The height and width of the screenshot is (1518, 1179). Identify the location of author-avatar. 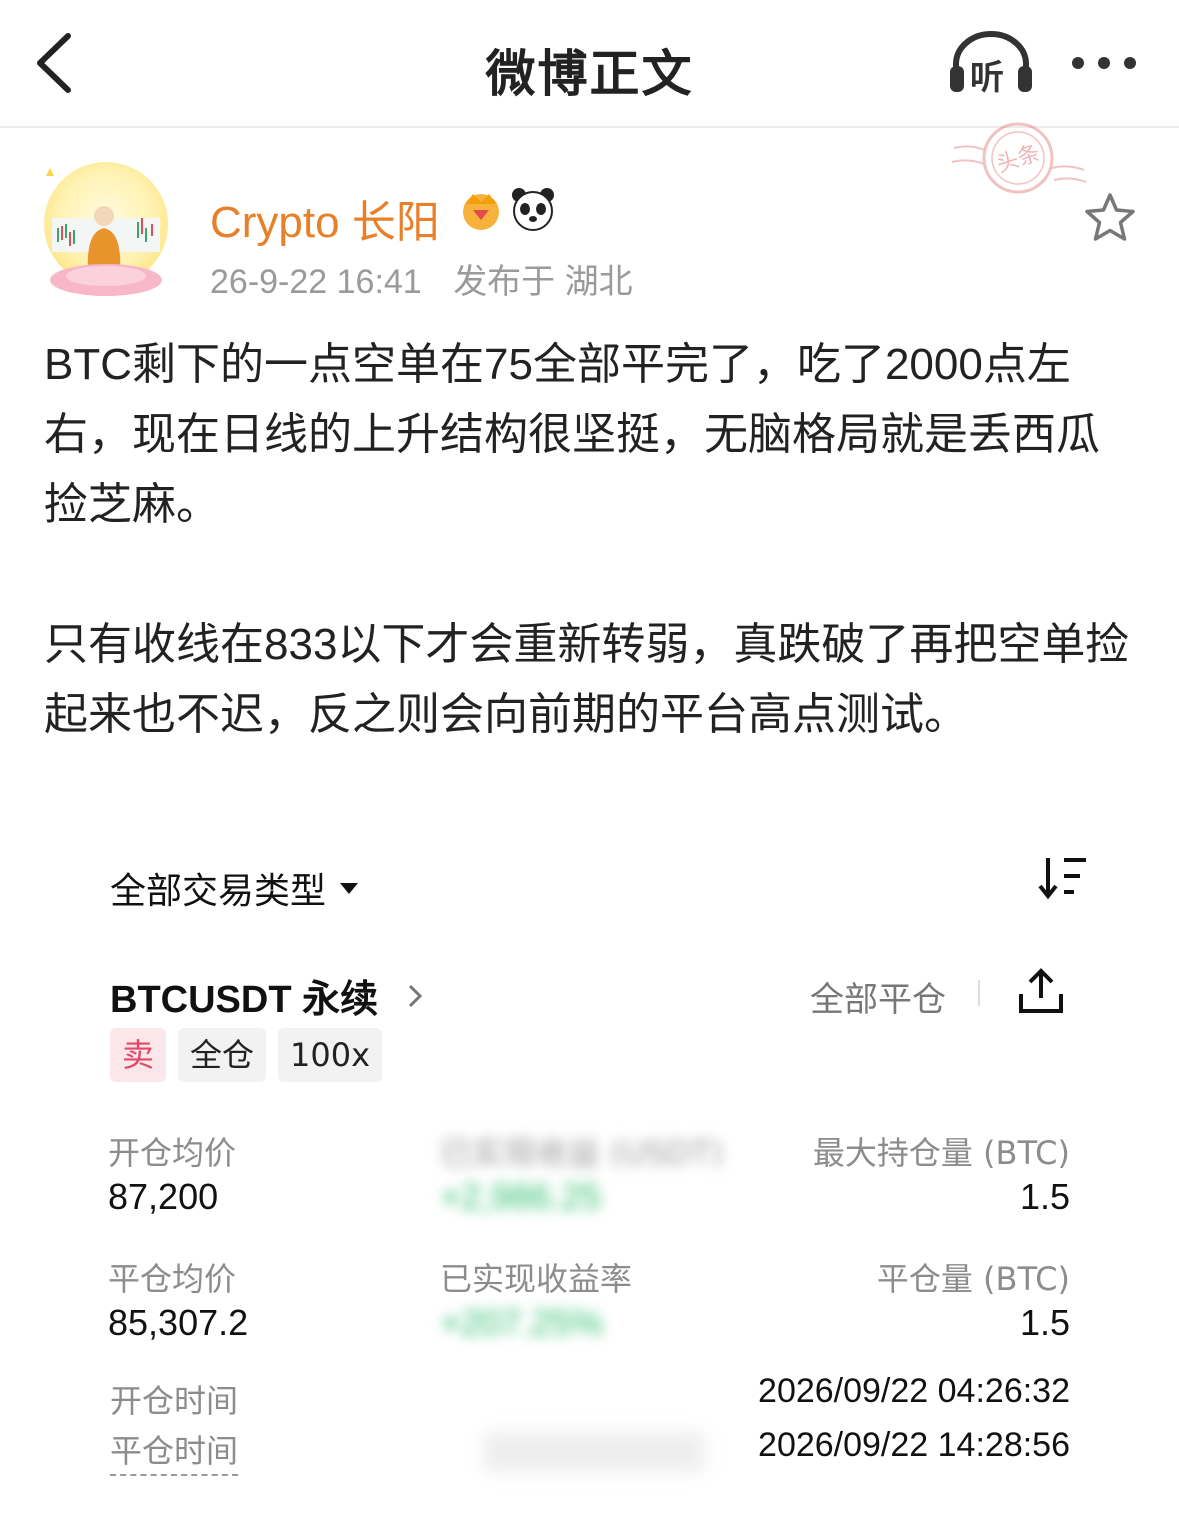
(106, 229).